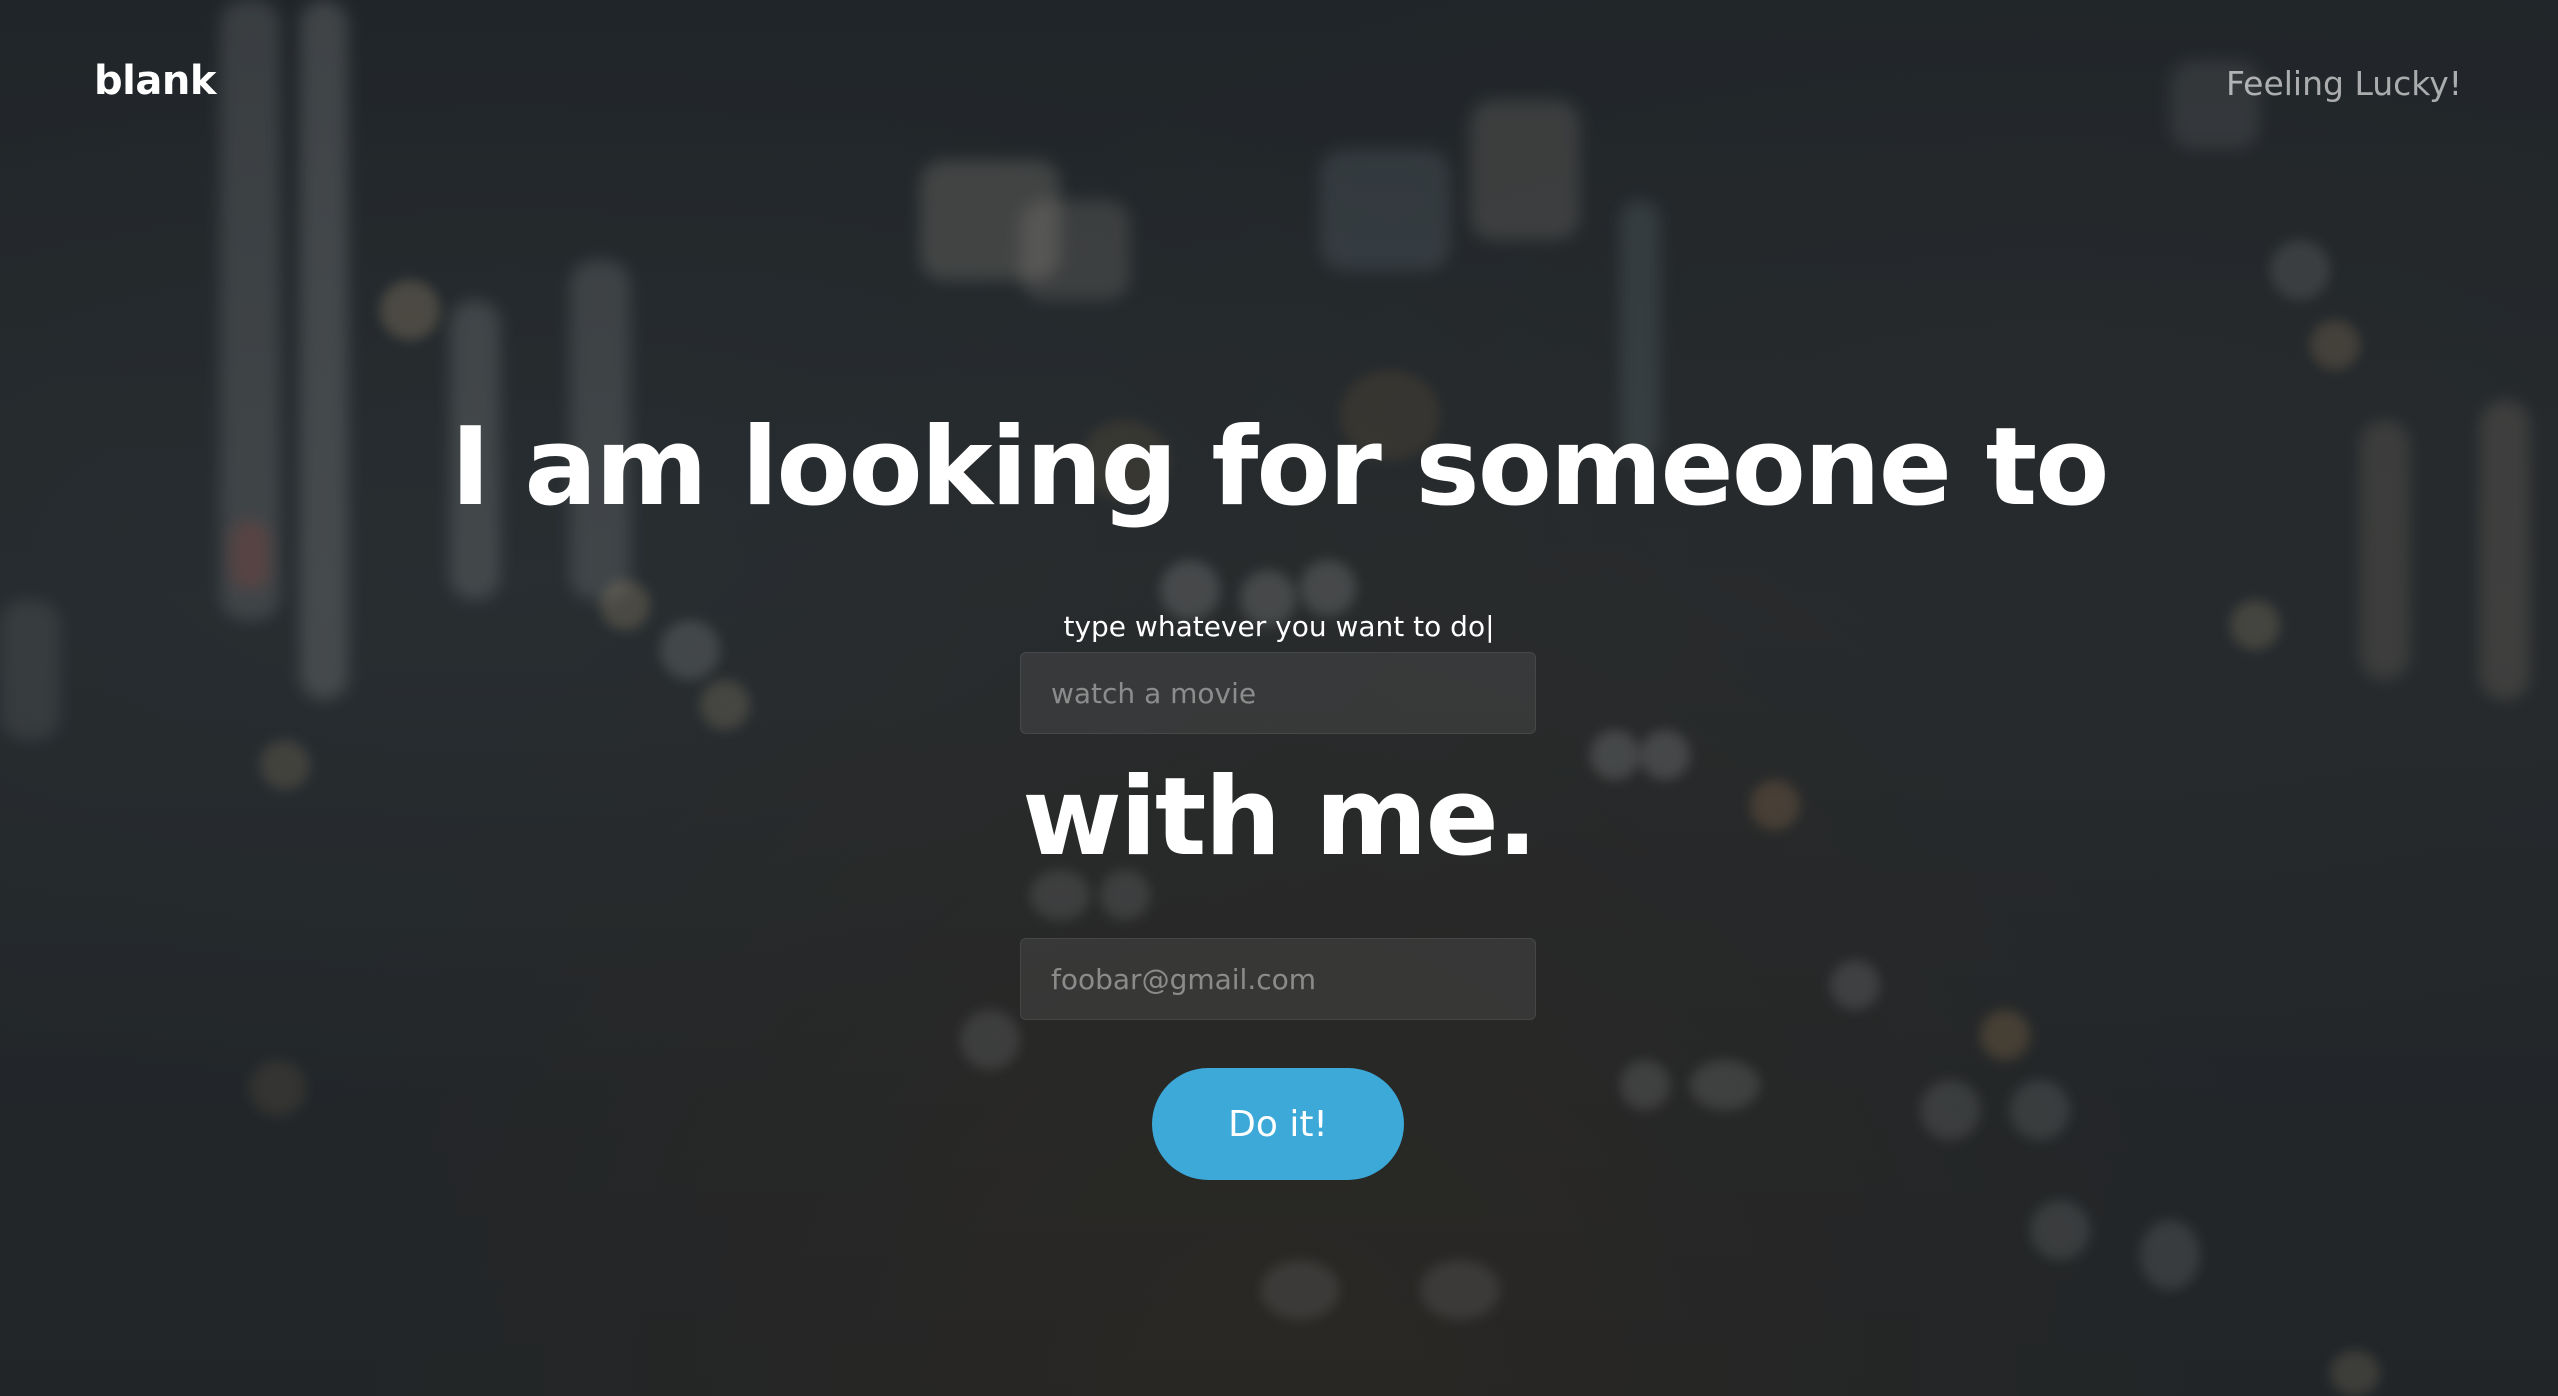 This screenshot has width=2558, height=1396. I want to click on logo: blank, so click(155, 81).